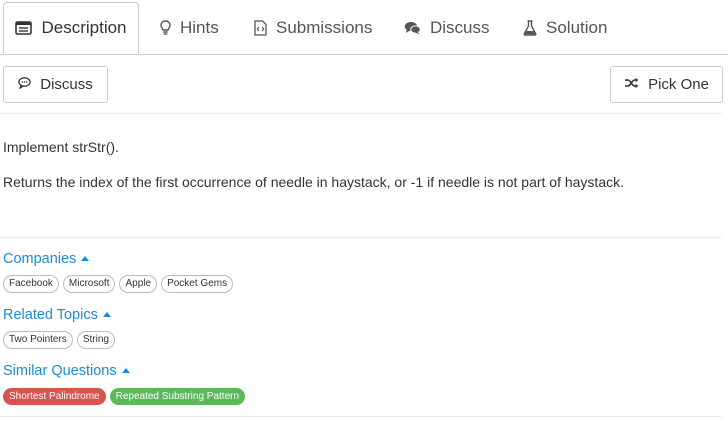  What do you see at coordinates (577, 27) in the screenshot?
I see `tab-label: Solution` at bounding box center [577, 27].